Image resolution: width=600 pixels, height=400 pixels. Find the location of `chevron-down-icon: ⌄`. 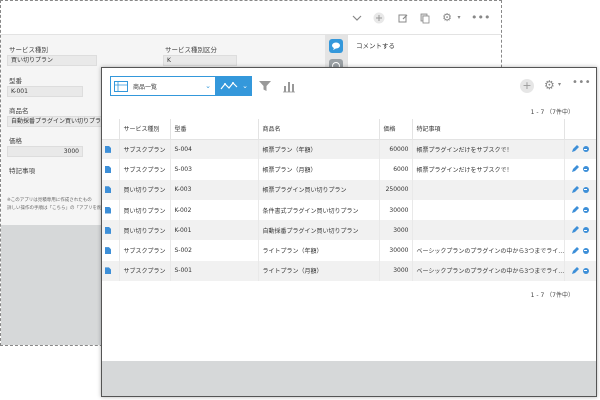

chevron-down-icon: ⌄ is located at coordinates (208, 86).